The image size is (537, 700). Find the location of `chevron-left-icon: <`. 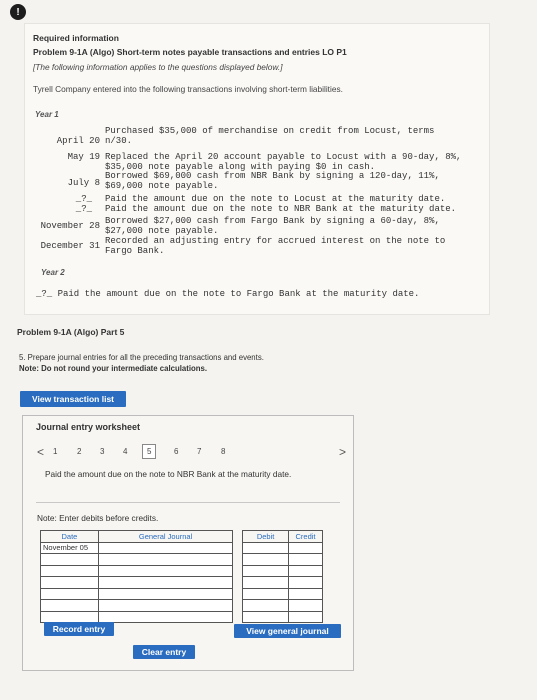

chevron-left-icon: < is located at coordinates (40, 452).